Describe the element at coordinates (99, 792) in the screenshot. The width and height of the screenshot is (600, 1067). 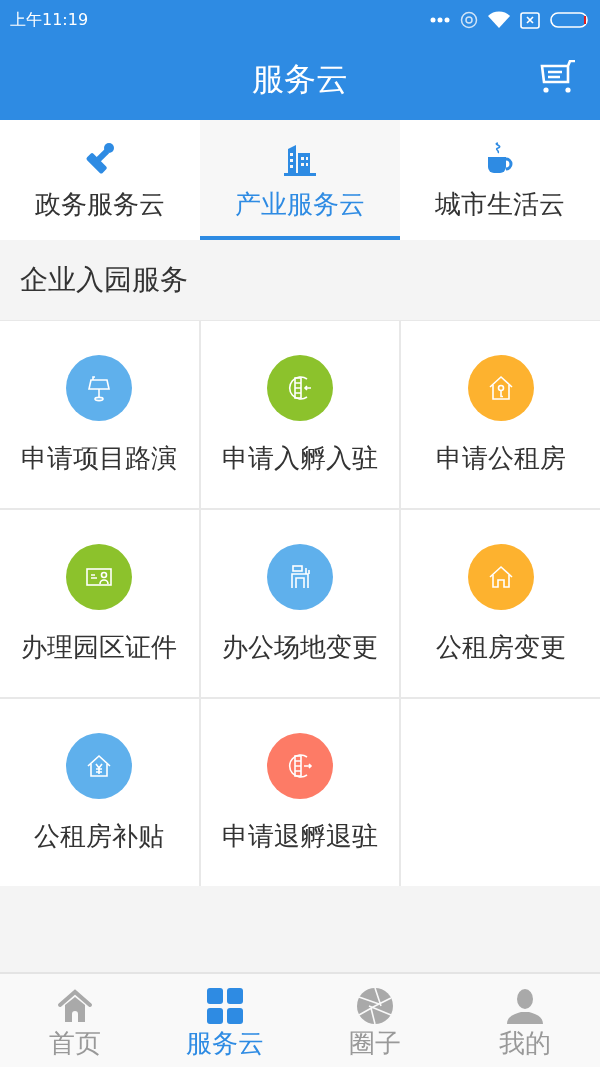
I see `service-tile: 公租房补贴` at that location.